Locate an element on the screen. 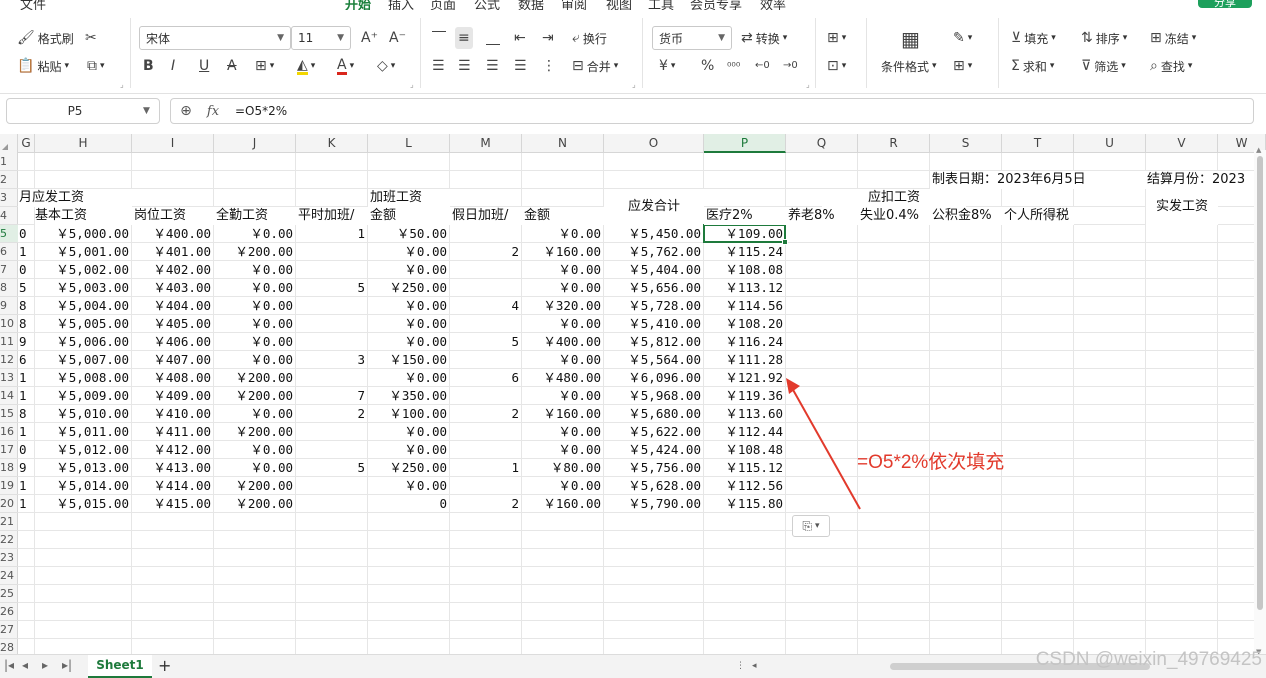  column-header-q: Q is located at coordinates (822, 143).